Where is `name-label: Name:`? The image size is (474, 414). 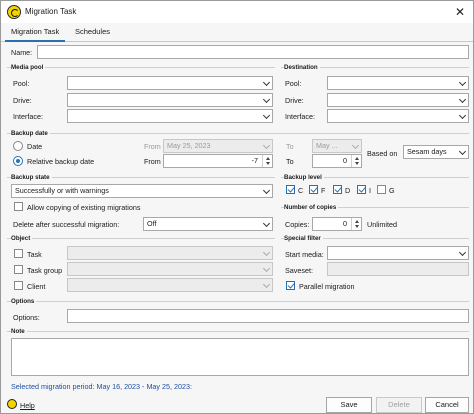 name-label: Name: is located at coordinates (22, 52).